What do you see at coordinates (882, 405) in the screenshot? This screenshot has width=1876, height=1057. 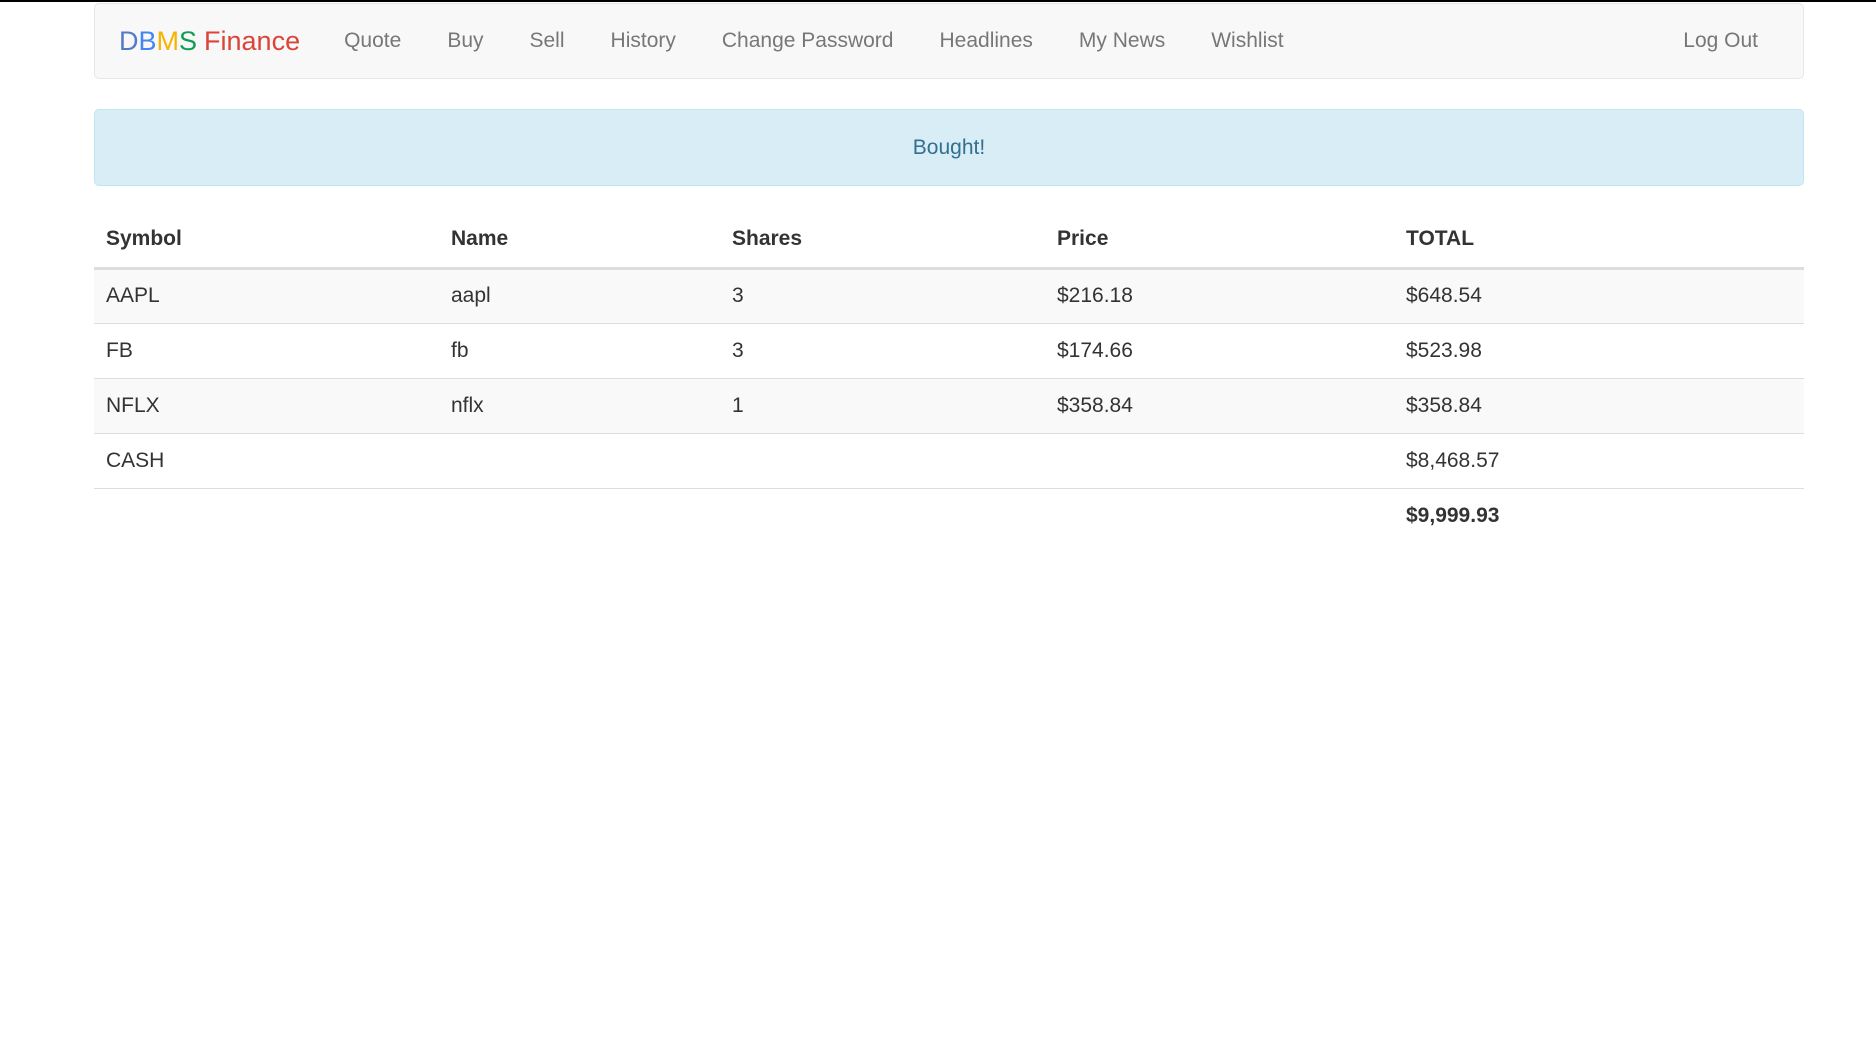 I see `cell-shares: 1` at bounding box center [882, 405].